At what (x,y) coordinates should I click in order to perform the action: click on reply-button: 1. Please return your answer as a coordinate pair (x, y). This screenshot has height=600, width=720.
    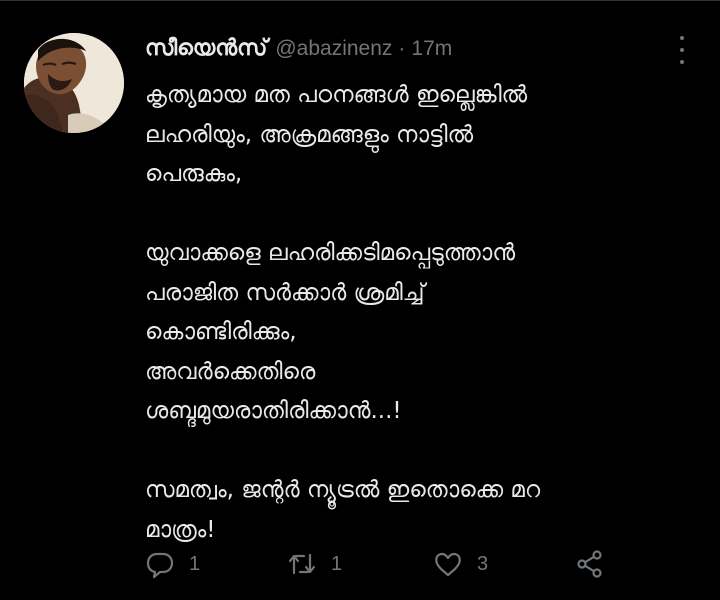
    Looking at the image, I should click on (172, 564).